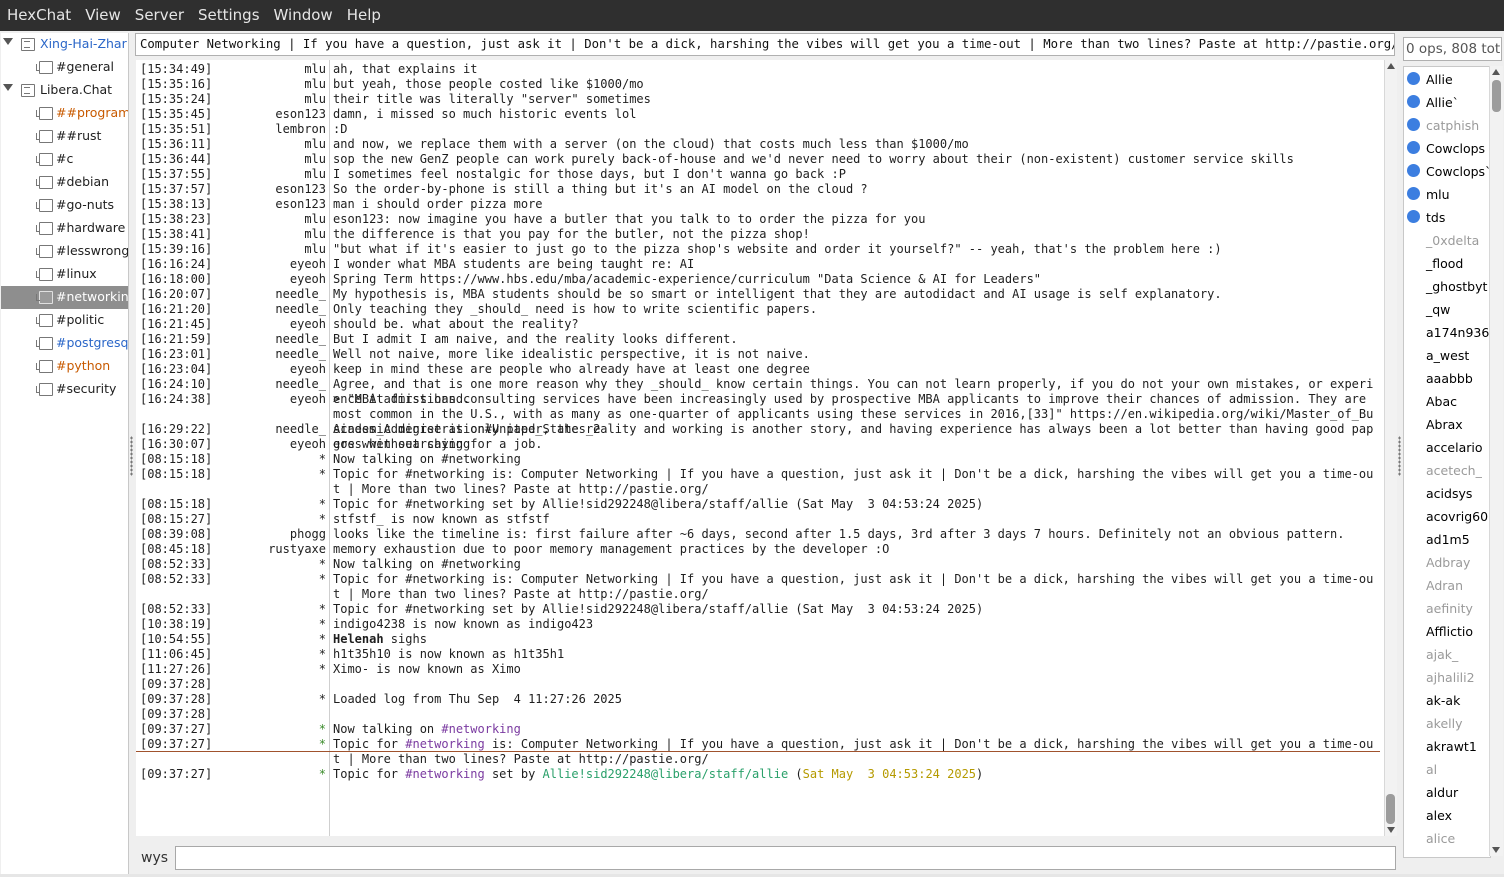  What do you see at coordinates (229, 15) in the screenshot?
I see `menu-settings: Settings` at bounding box center [229, 15].